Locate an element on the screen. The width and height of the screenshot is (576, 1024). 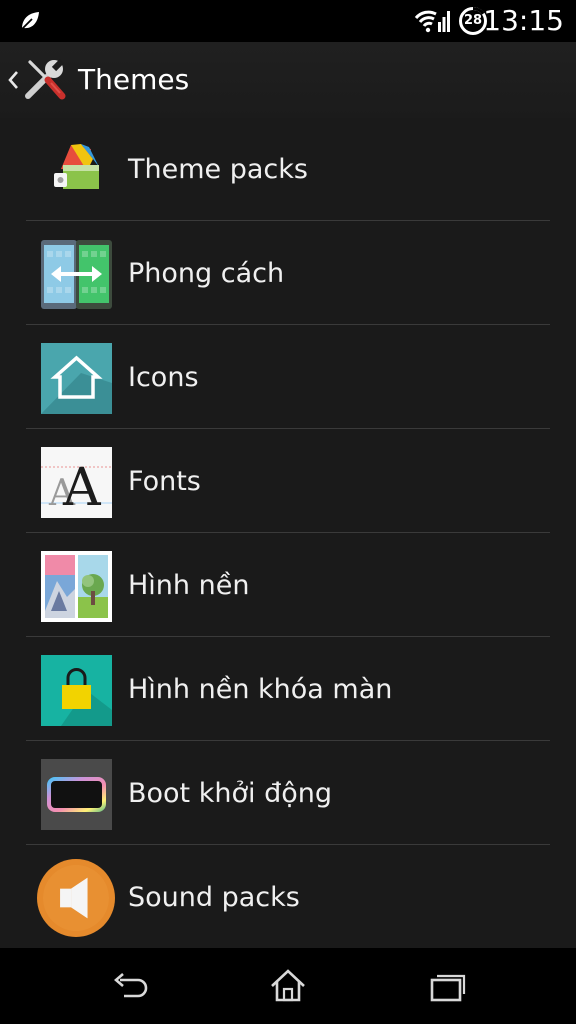
item-label: Boot khởi động is located at coordinates (230, 793).